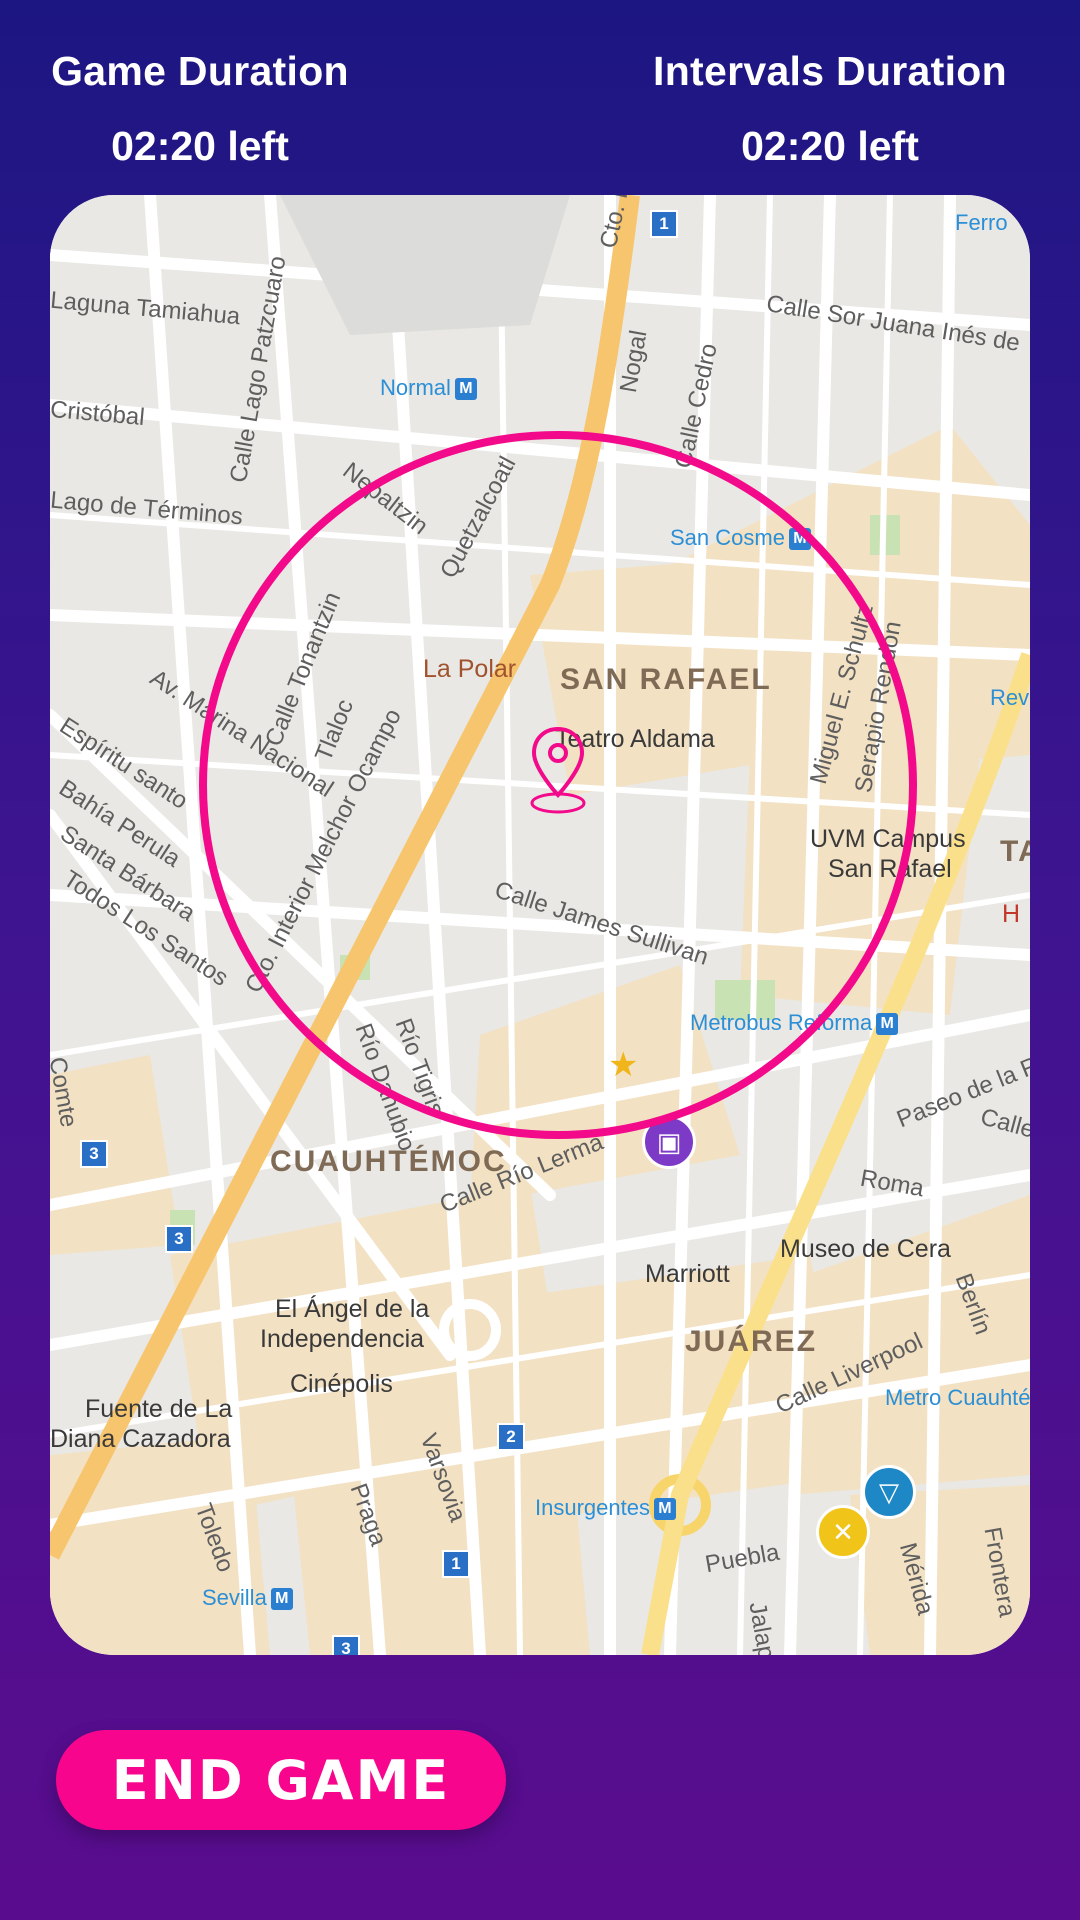  I want to click on game-duration-value: 02:20 left, so click(200, 146).